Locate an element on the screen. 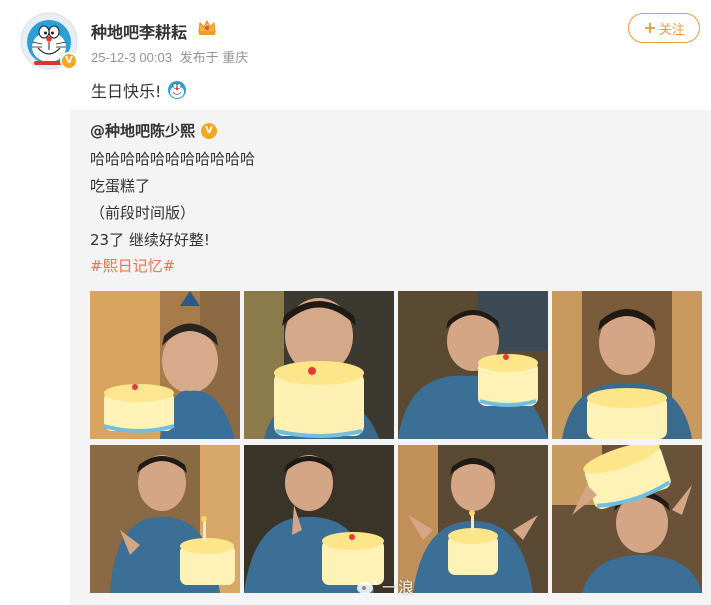  crown-icon is located at coordinates (207, 27).